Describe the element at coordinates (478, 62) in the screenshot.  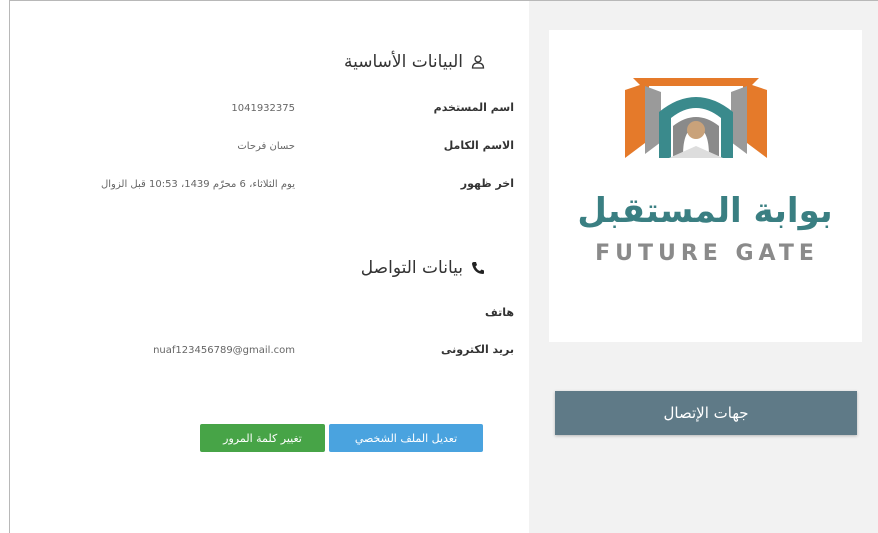
I see `user-icon` at that location.